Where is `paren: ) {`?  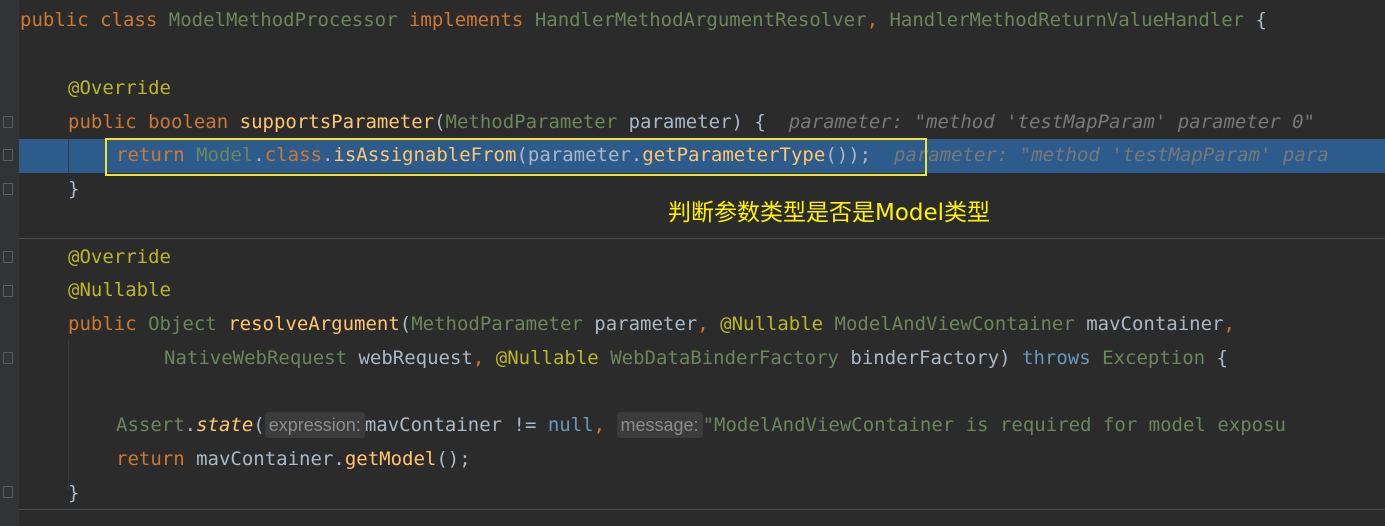
paren: ) { is located at coordinates (748, 122).